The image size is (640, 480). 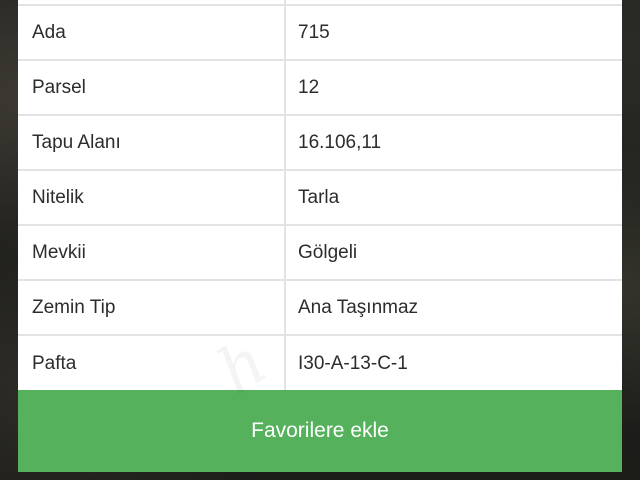 I want to click on table-row-ada: Ada 715, so click(x=320, y=33).